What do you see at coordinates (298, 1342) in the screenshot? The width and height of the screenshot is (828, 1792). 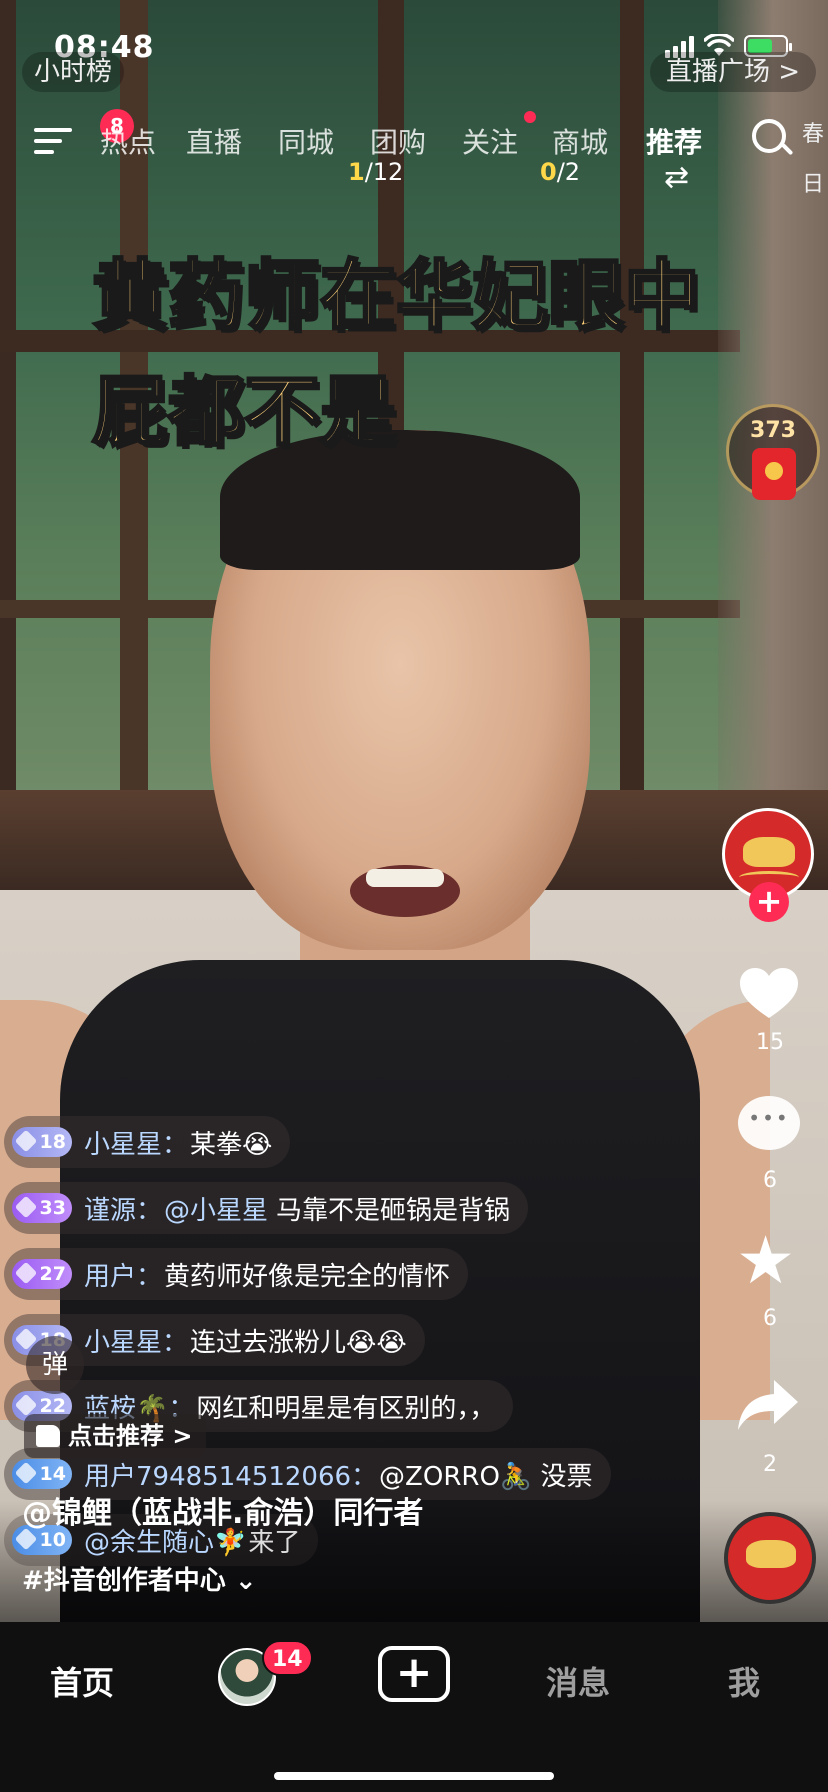 I see `comment-text: 连过去涨粉儿😭😭` at bounding box center [298, 1342].